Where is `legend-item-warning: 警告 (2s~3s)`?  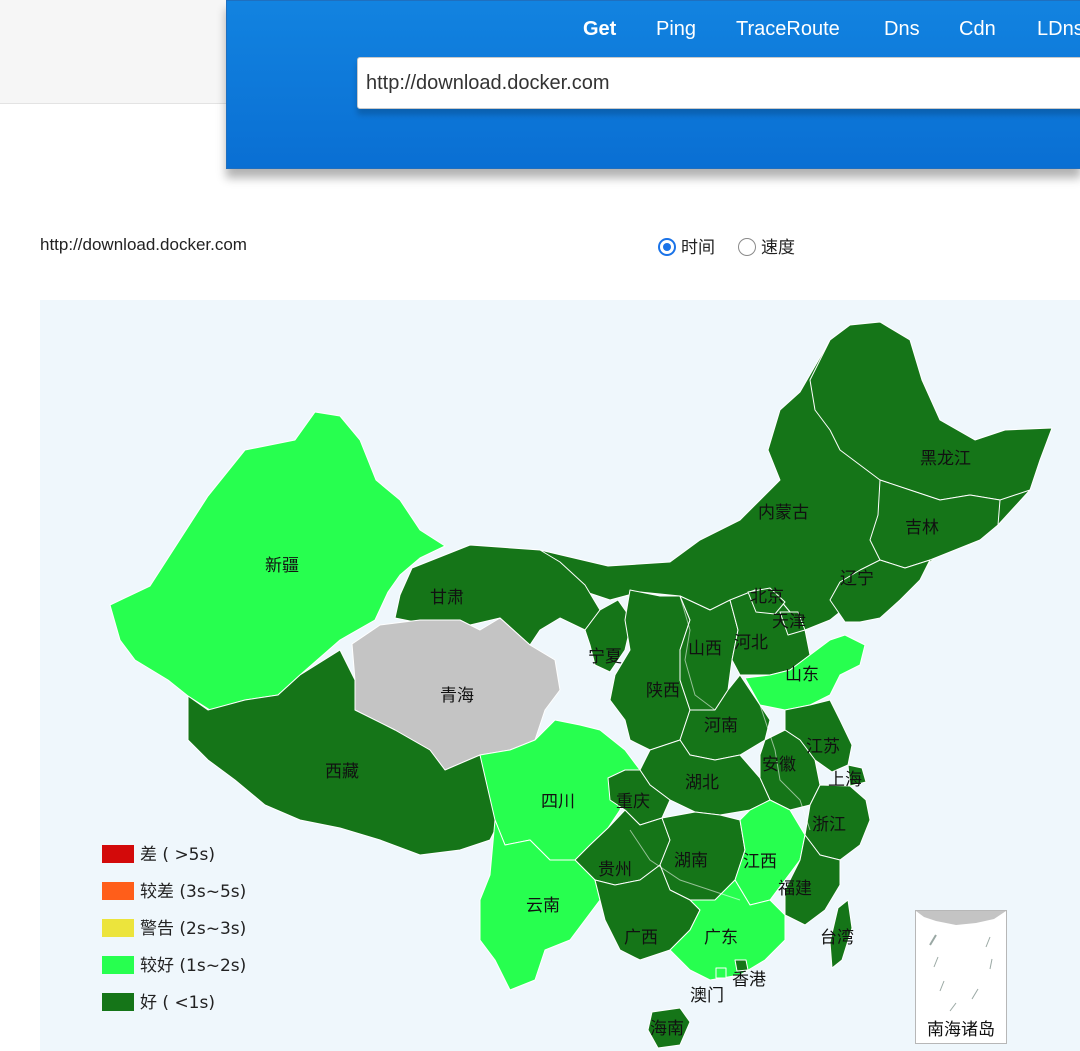
legend-item-warning: 警告 (2s~3s) is located at coordinates (174, 926).